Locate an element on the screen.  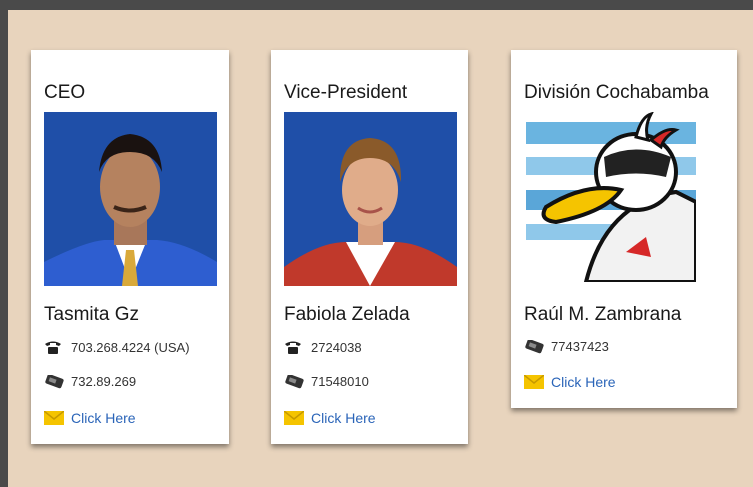
mobile-row: 732.89.269 is located at coordinates (90, 381).